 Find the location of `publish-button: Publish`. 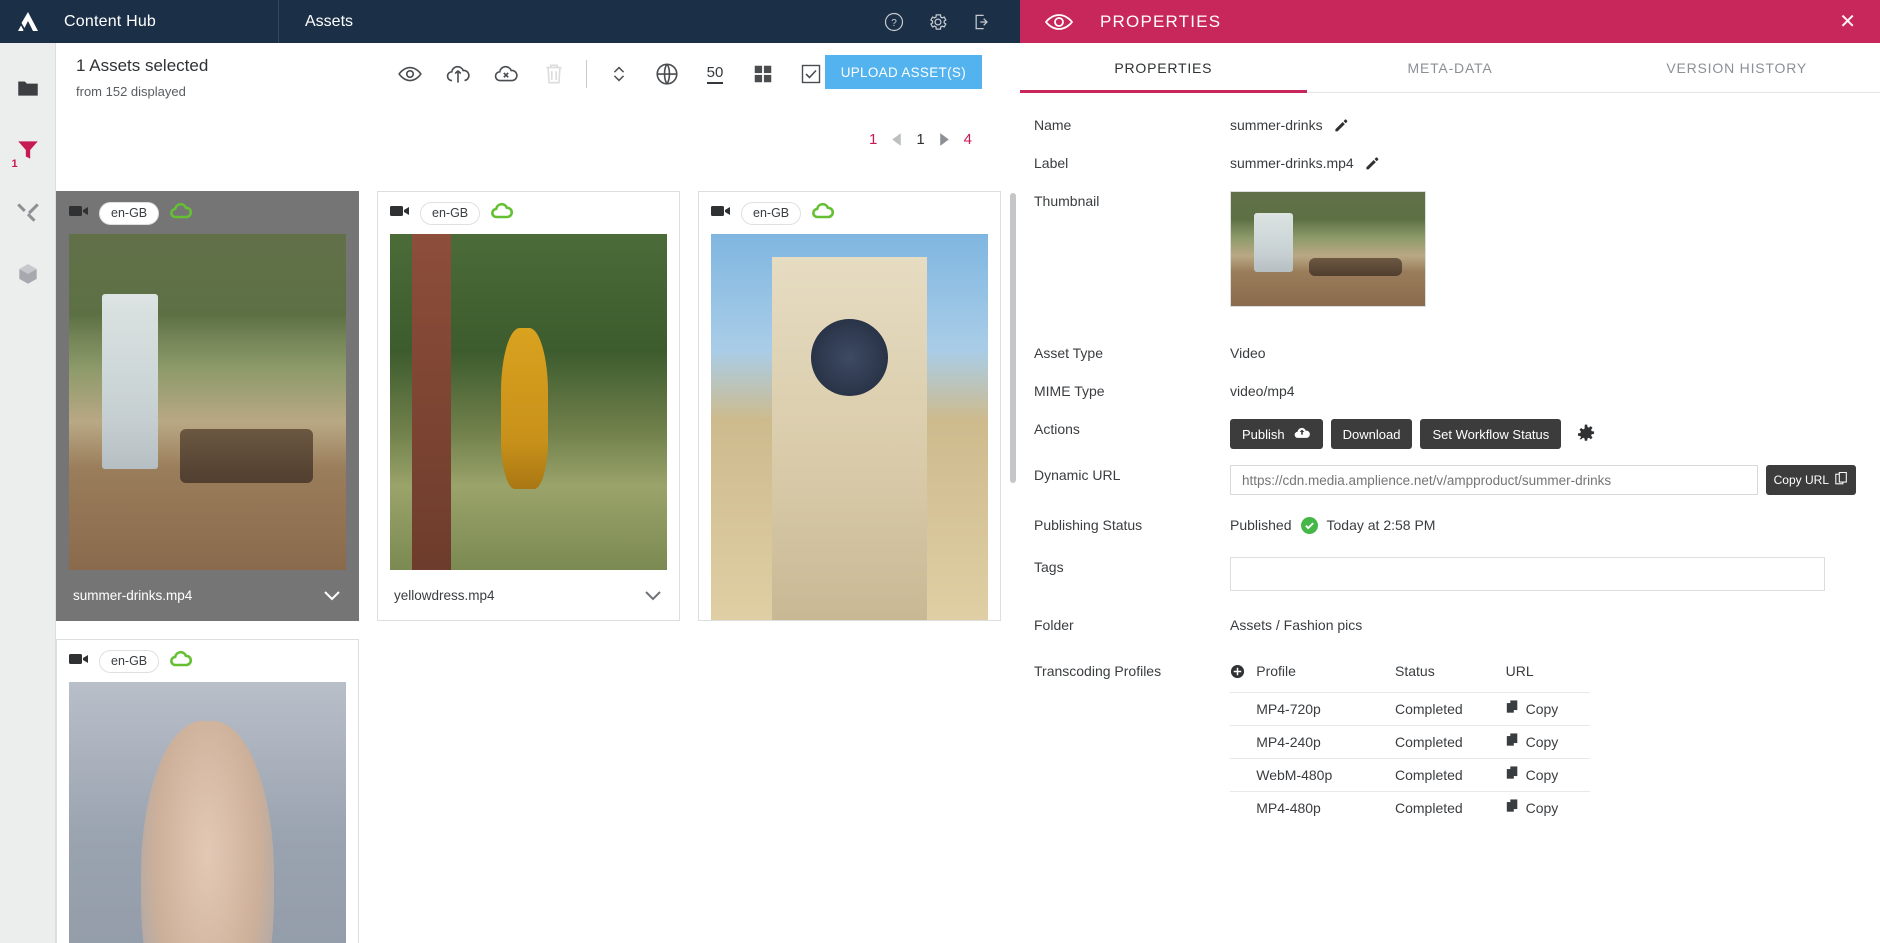

publish-button: Publish is located at coordinates (1276, 434).